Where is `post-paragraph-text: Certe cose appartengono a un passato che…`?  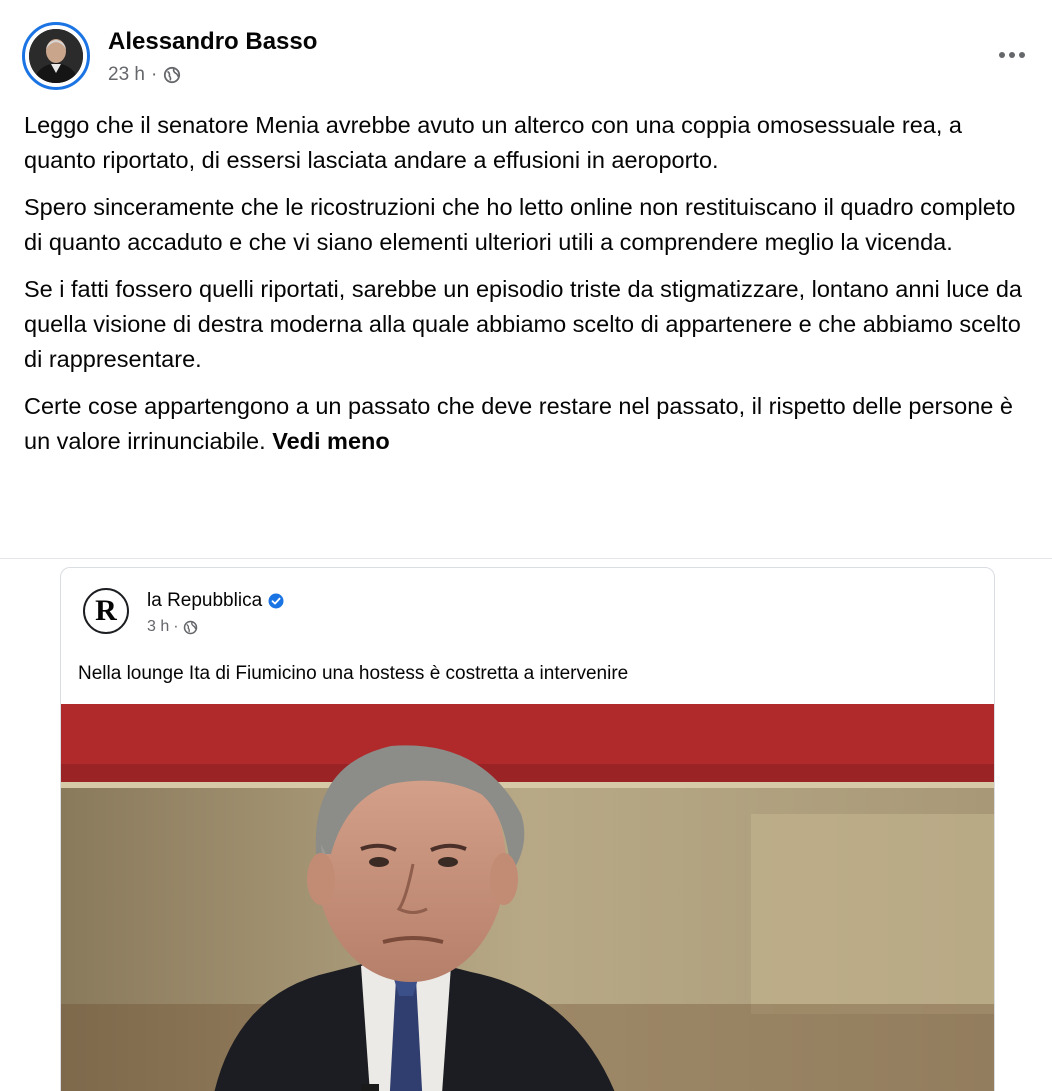 post-paragraph-text: Certe cose appartengono a un passato che… is located at coordinates (518, 423).